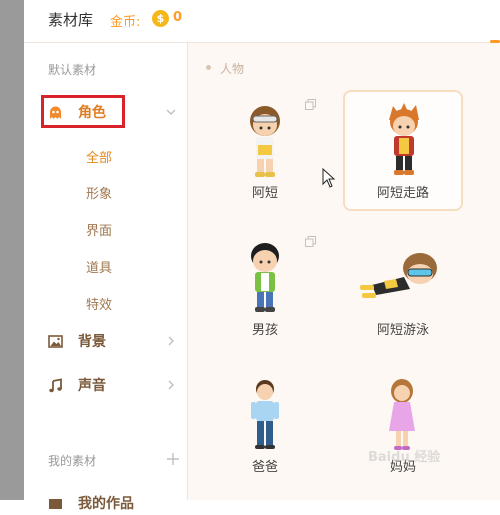  Describe the element at coordinates (178, 17) in the screenshot. I see `coin-count: 0` at that location.